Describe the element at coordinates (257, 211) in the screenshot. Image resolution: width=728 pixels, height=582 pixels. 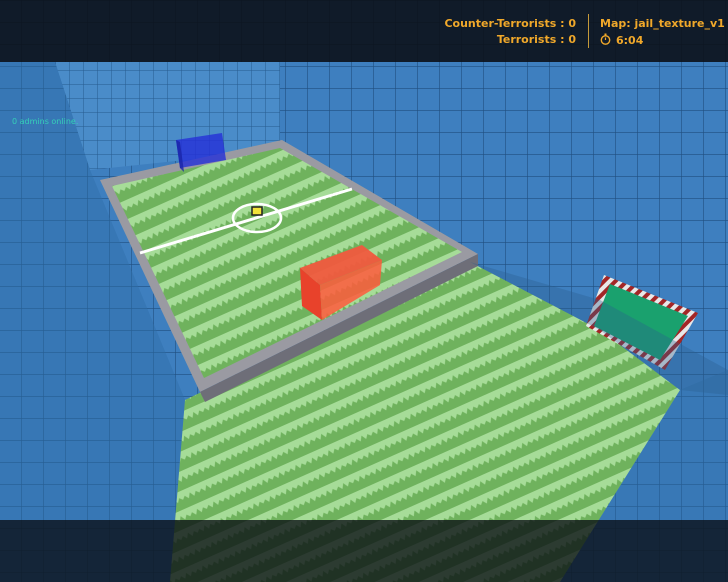
I see `player-sprite` at that location.